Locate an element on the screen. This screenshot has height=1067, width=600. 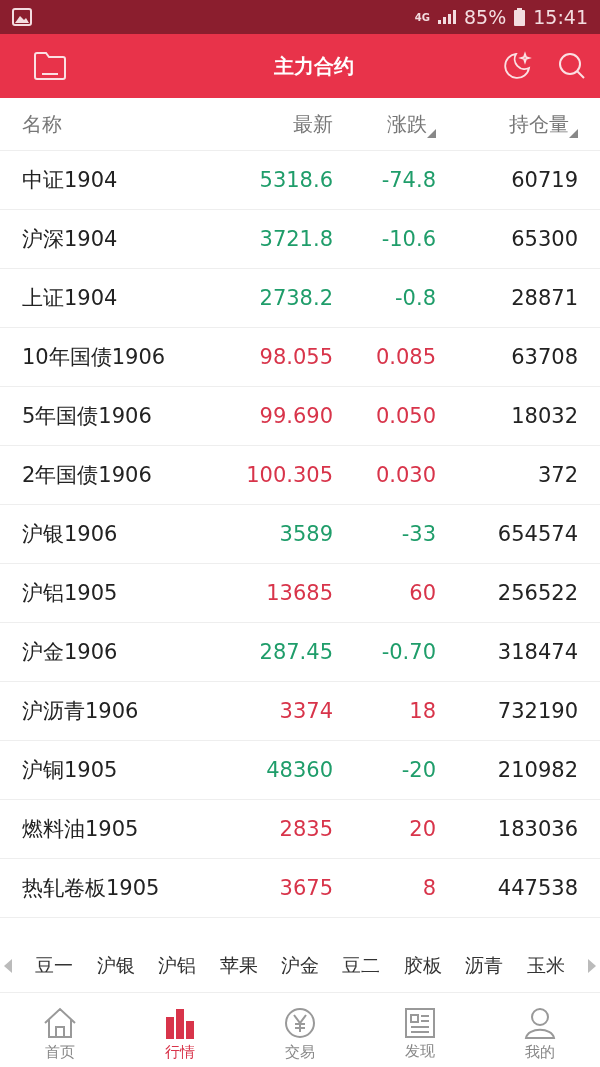
price-change: 0.030 is located at coordinates (405, 475).